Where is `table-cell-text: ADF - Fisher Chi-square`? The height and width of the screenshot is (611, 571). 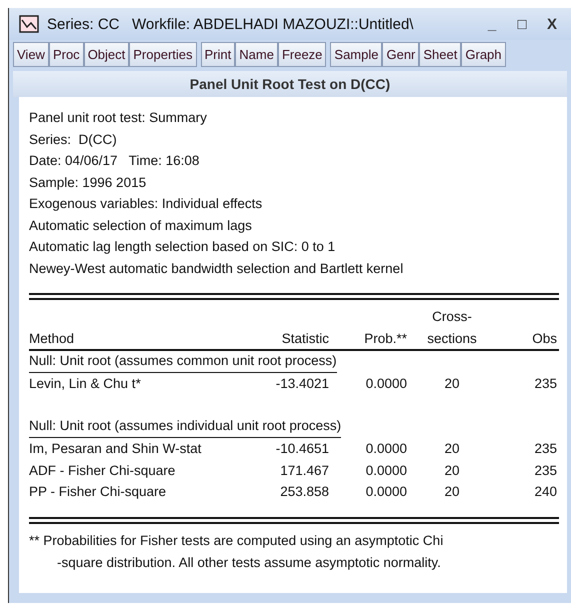
table-cell-text: ADF - Fisher Chi-square is located at coordinates (102, 471).